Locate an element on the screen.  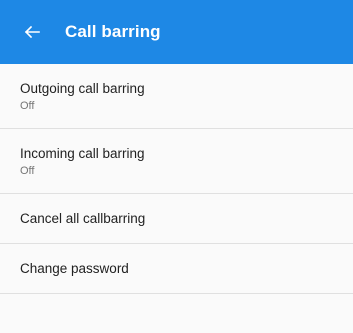
item-label: Outgoing call barring is located at coordinates (82, 88).